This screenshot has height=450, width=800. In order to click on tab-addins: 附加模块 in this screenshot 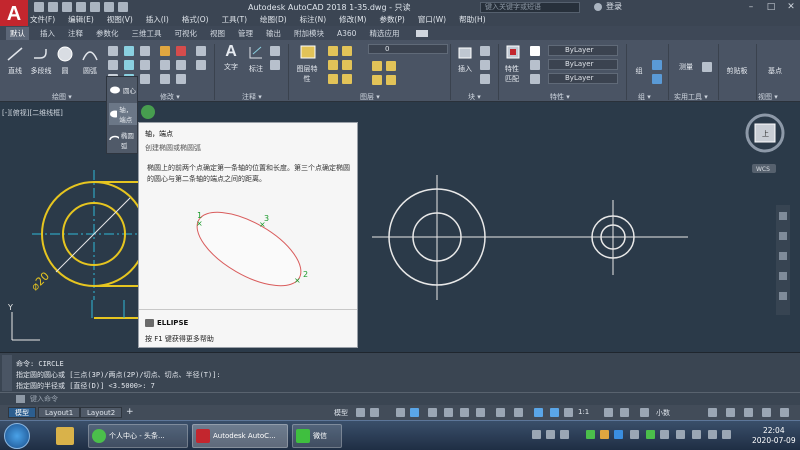, I will do `click(309, 33)`.